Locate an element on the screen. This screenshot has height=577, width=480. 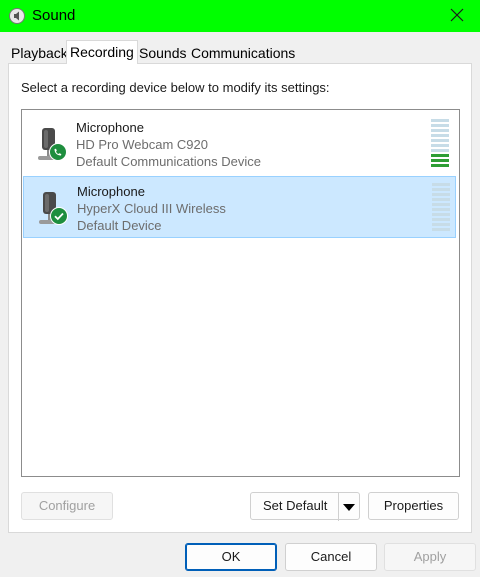
caret-down-icon is located at coordinates (349, 507).